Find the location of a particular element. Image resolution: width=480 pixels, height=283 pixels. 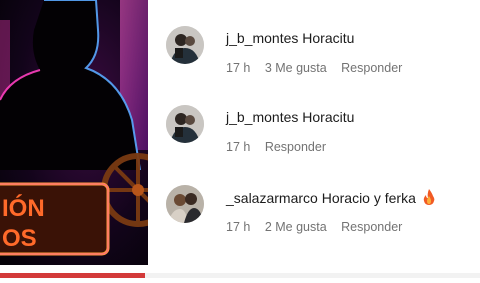

comment-likes-count: 2 Me gusta is located at coordinates (296, 227).